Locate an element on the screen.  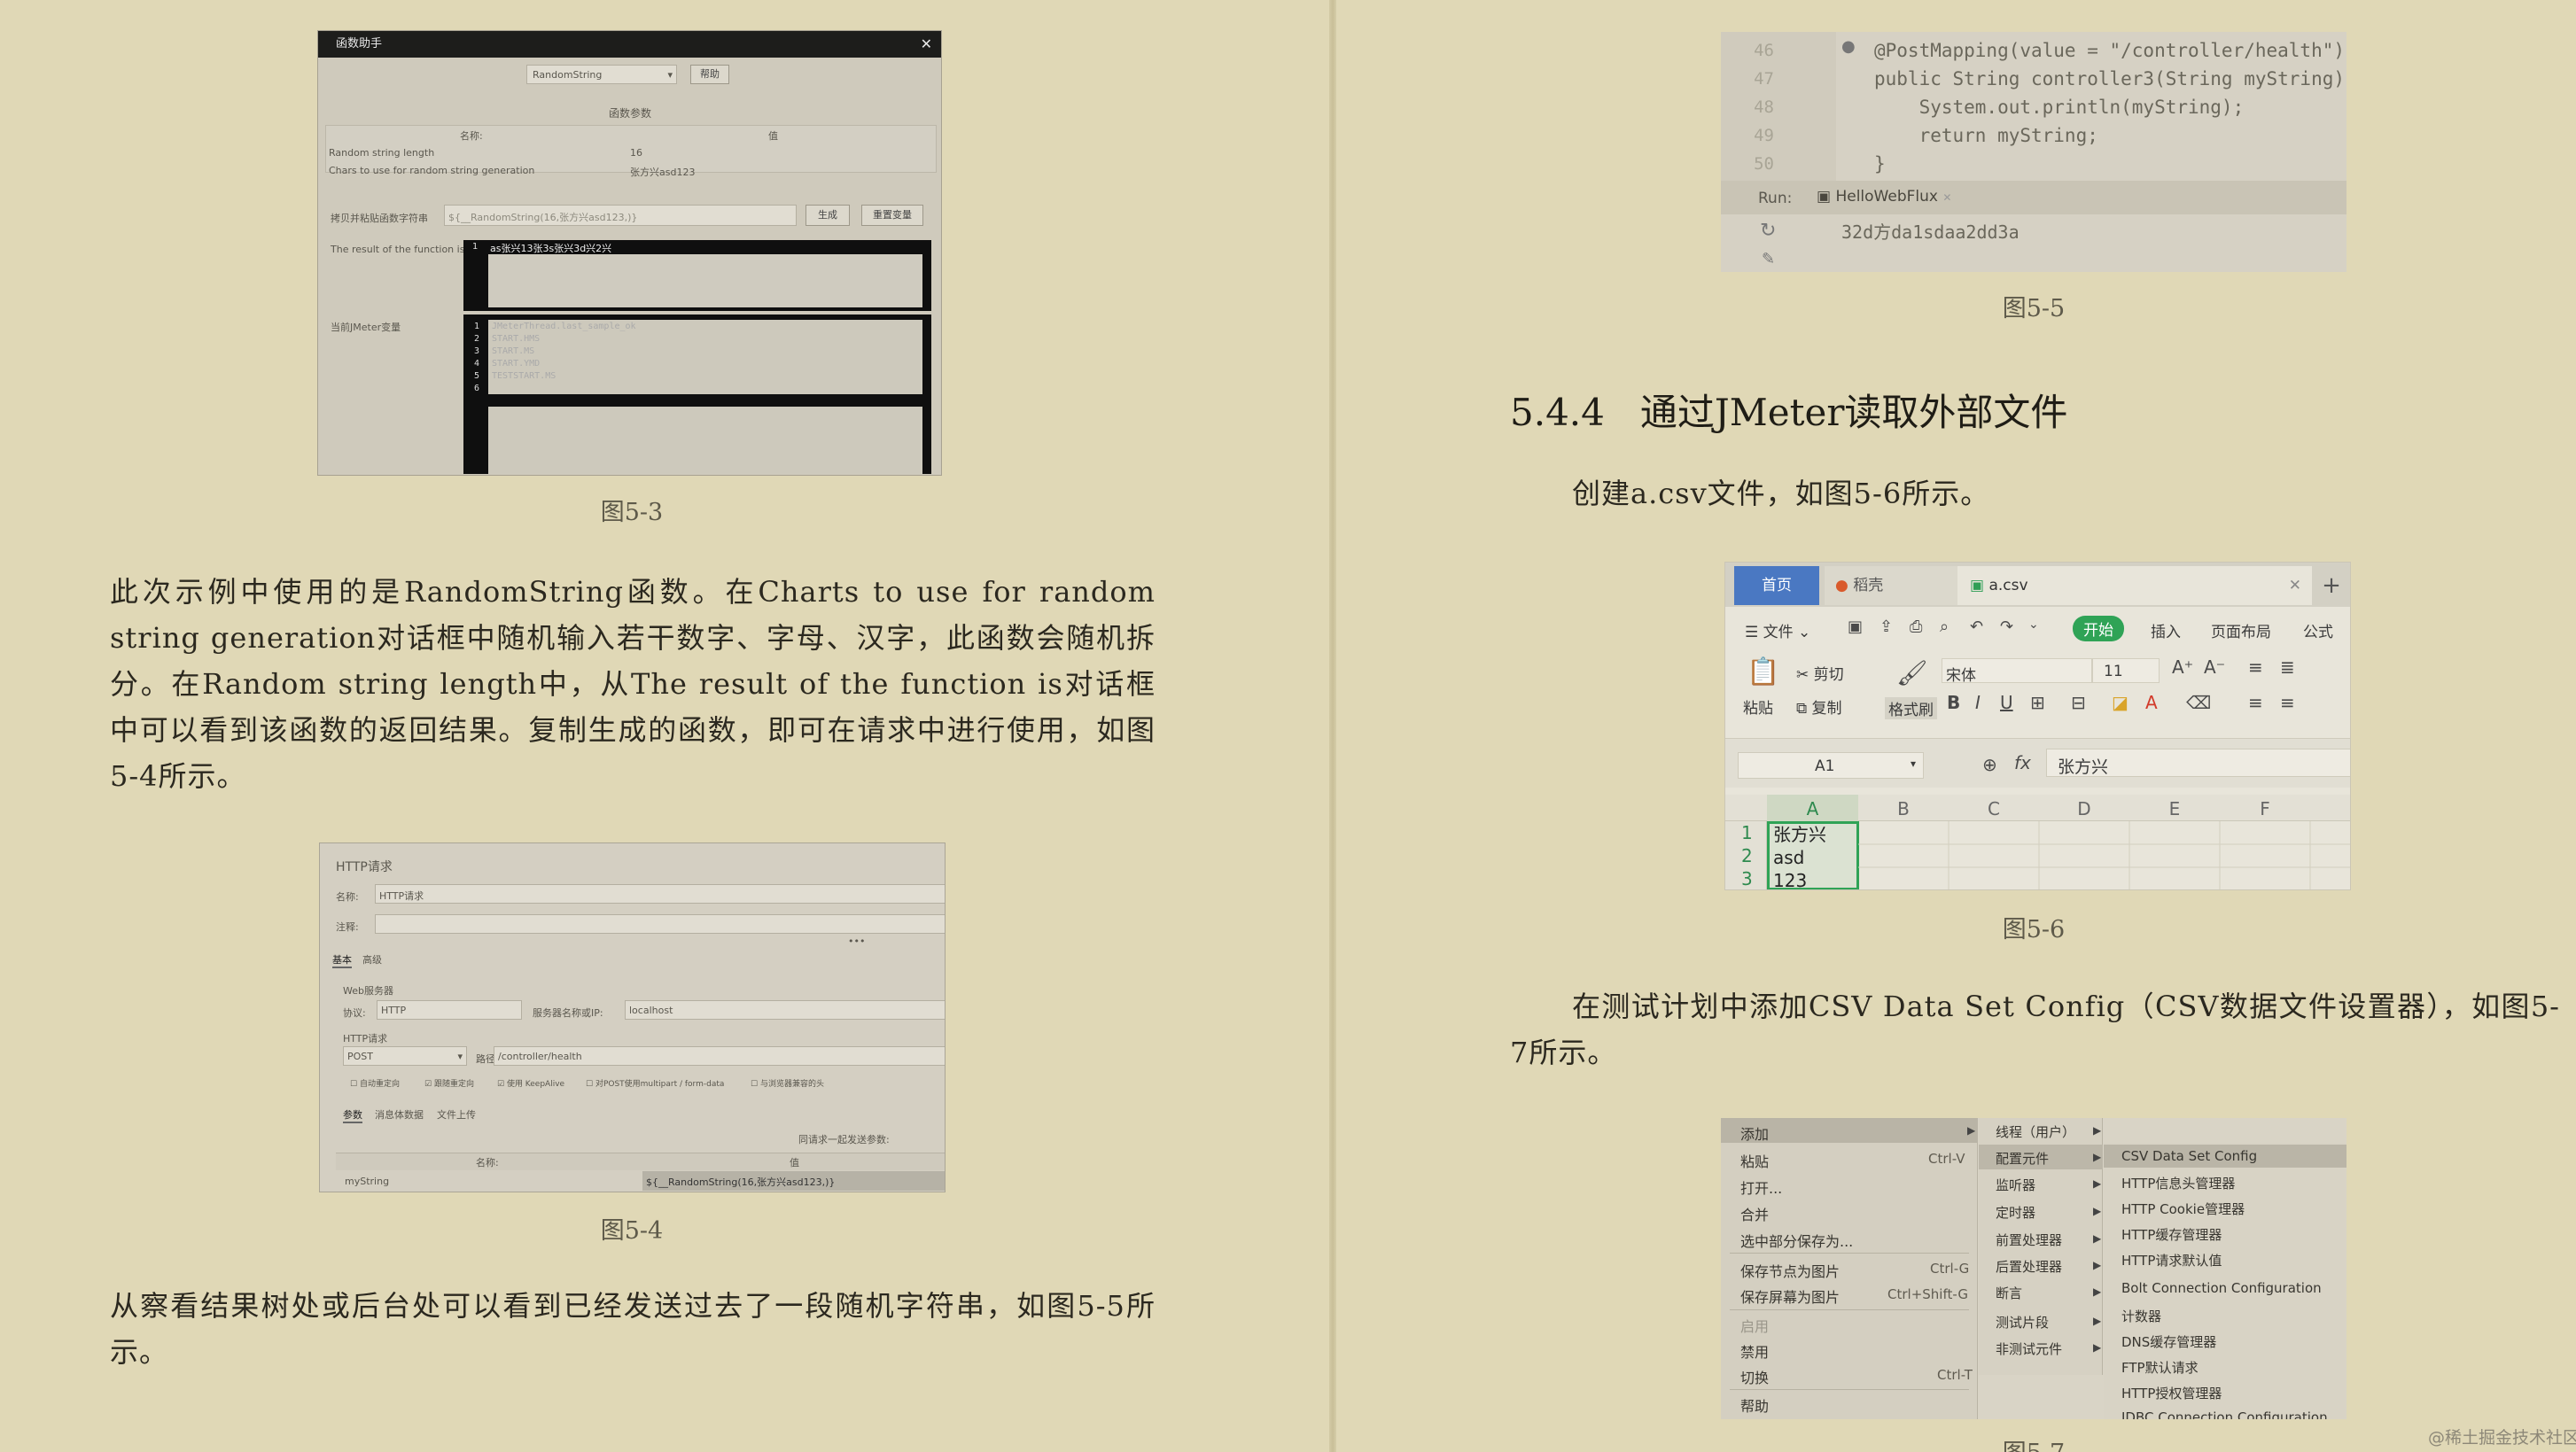
param-name-cell: myString is located at coordinates (367, 1182).